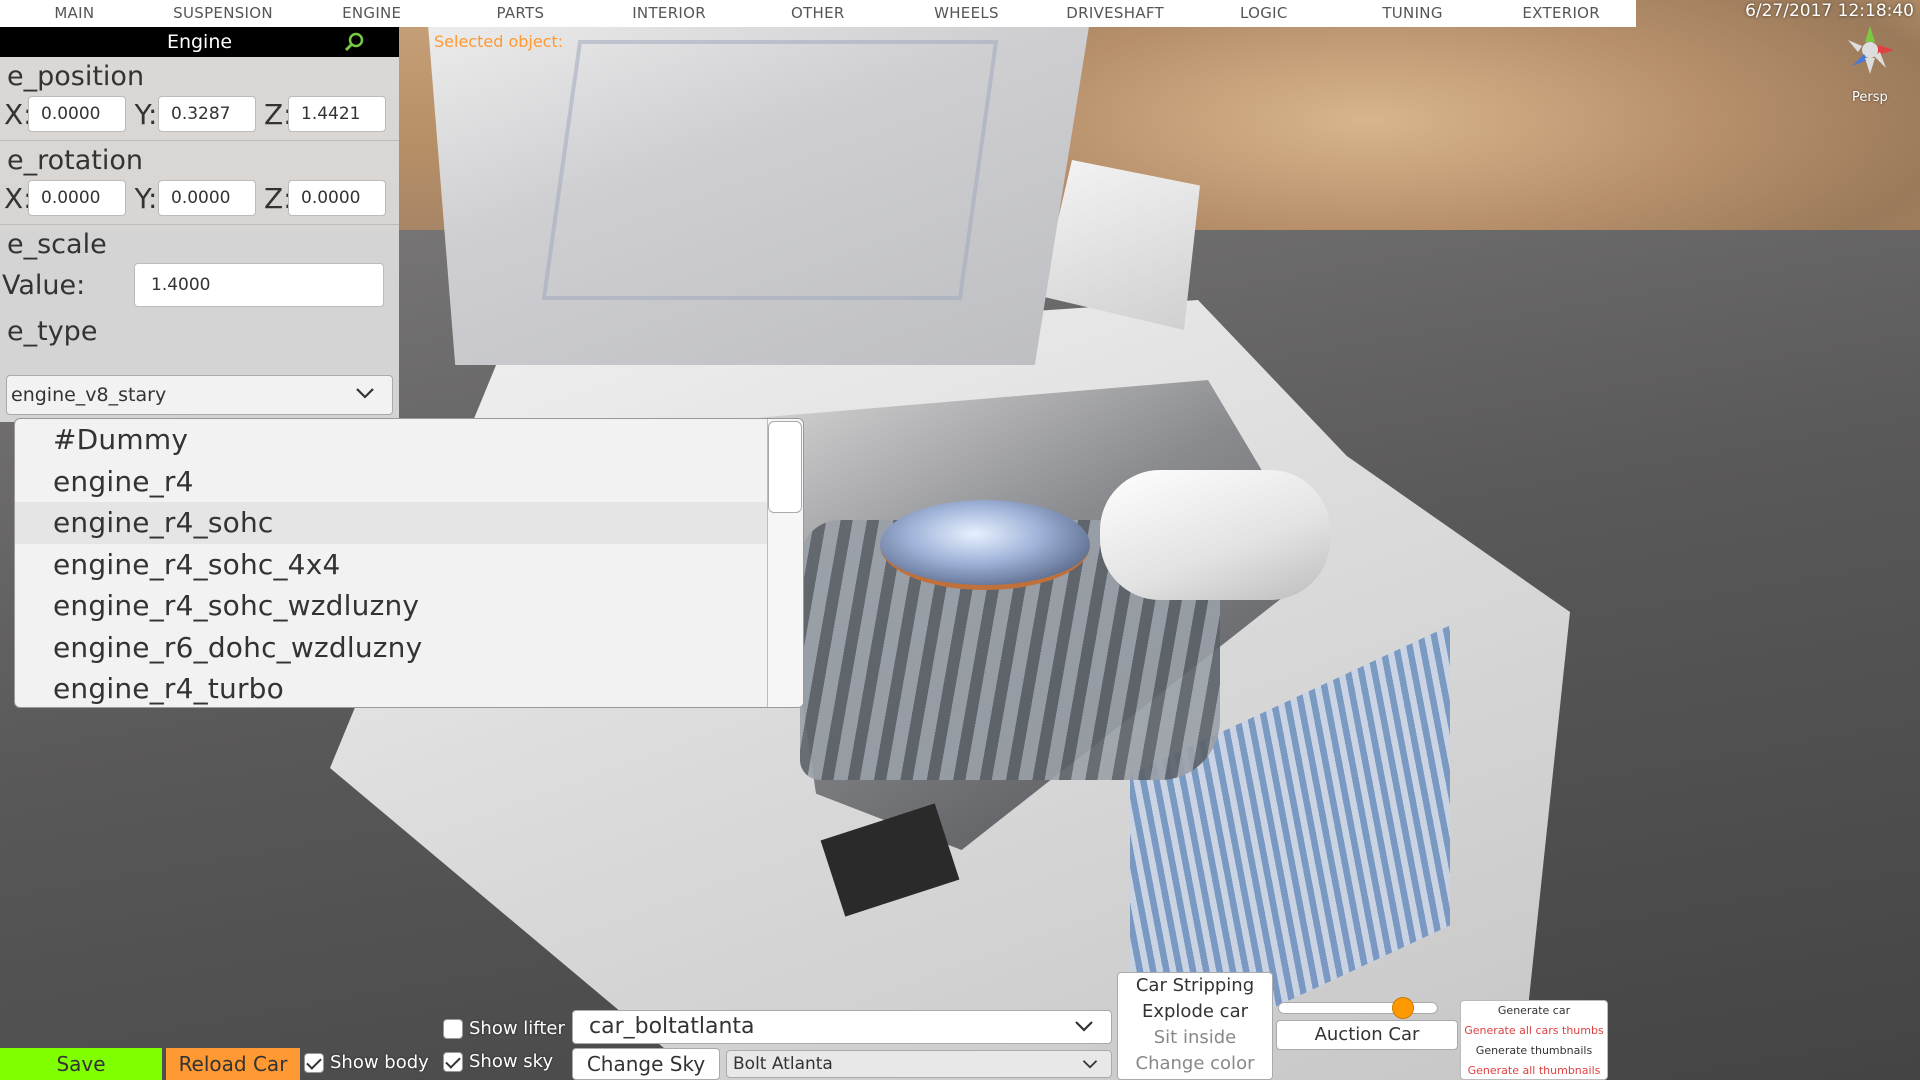  Describe the element at coordinates (259, 285) in the screenshot. I see `scale-value-input: 1.4000` at that location.